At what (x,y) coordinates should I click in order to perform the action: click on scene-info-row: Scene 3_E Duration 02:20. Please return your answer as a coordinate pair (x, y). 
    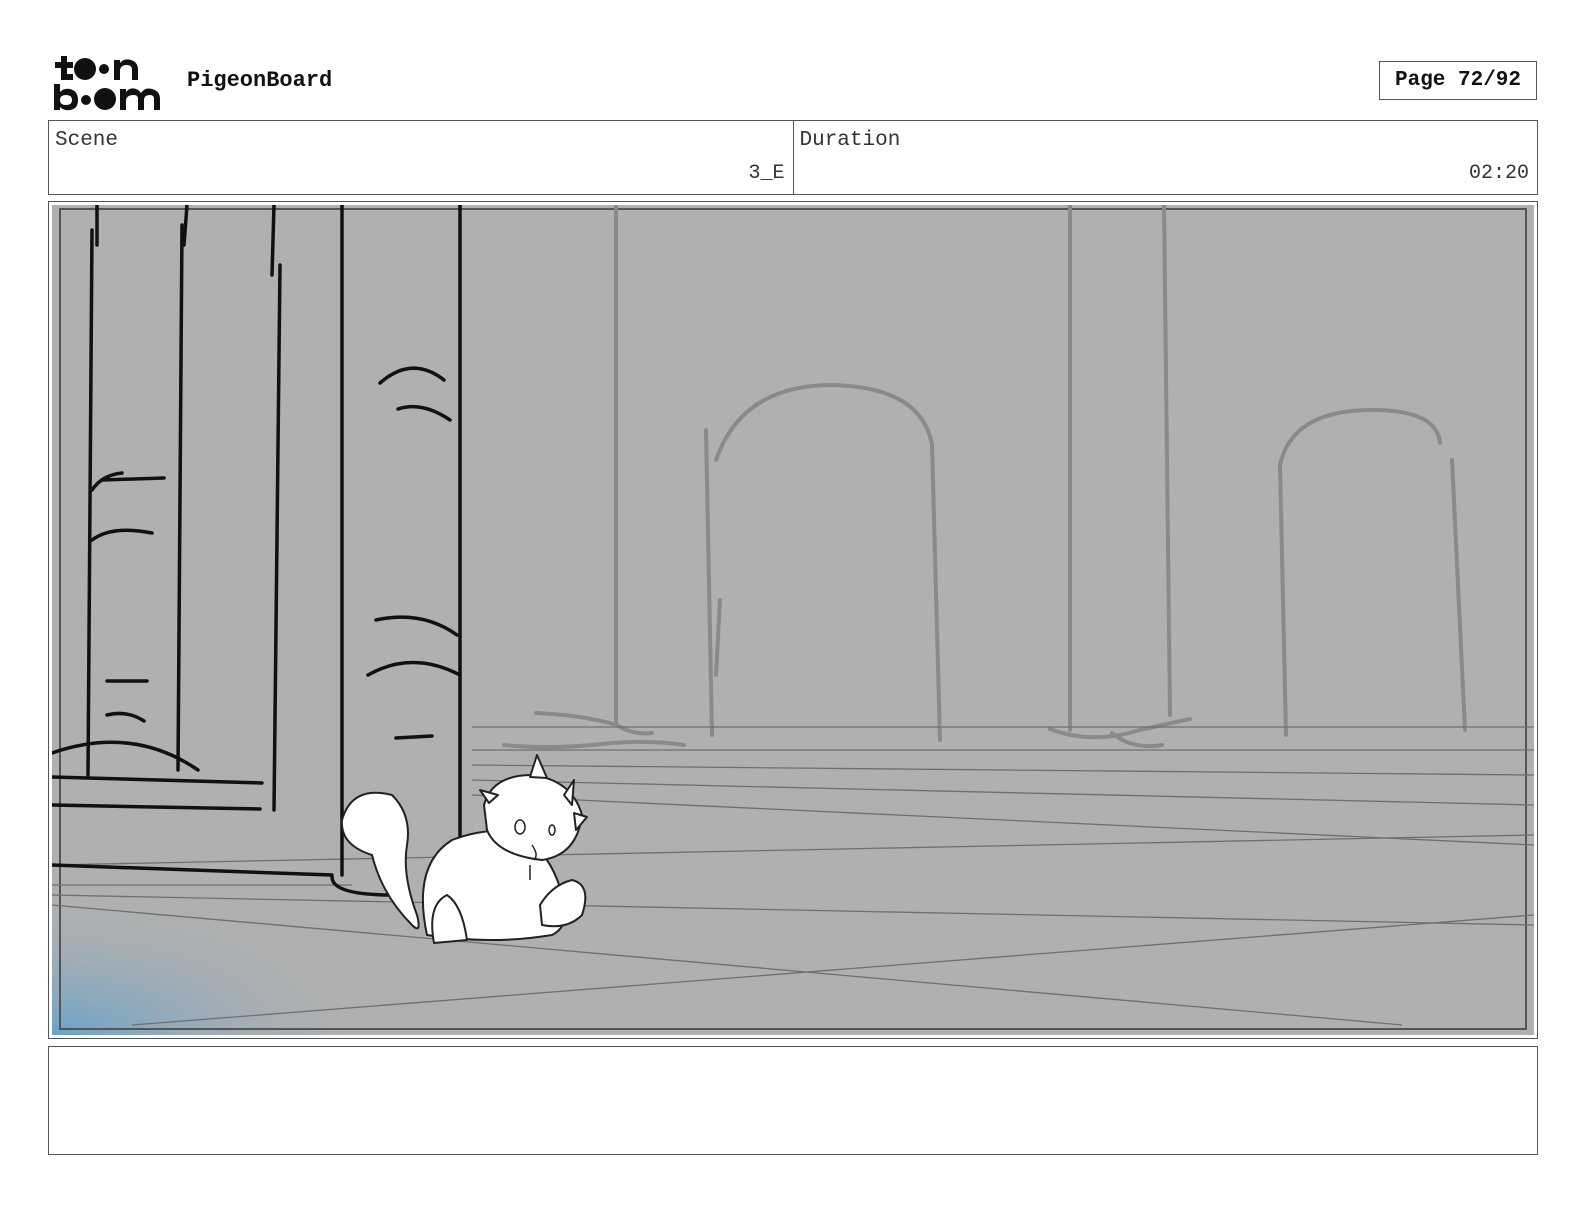
    Looking at the image, I should click on (793, 157).